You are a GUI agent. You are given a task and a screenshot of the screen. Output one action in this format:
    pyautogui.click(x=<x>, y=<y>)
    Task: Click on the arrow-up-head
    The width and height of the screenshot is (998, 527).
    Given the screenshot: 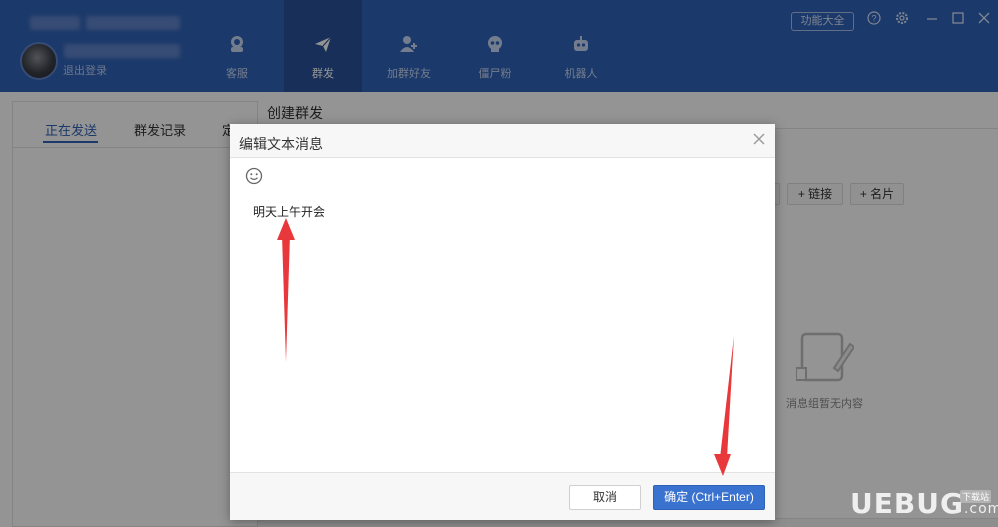 What is the action you would take?
    pyautogui.click(x=286, y=229)
    